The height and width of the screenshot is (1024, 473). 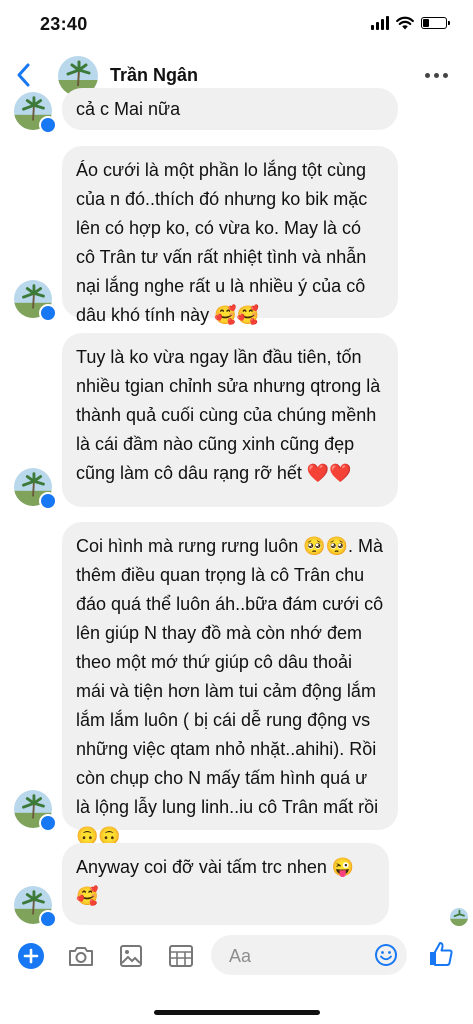 What do you see at coordinates (24, 75) in the screenshot?
I see `back-chevron-icon` at bounding box center [24, 75].